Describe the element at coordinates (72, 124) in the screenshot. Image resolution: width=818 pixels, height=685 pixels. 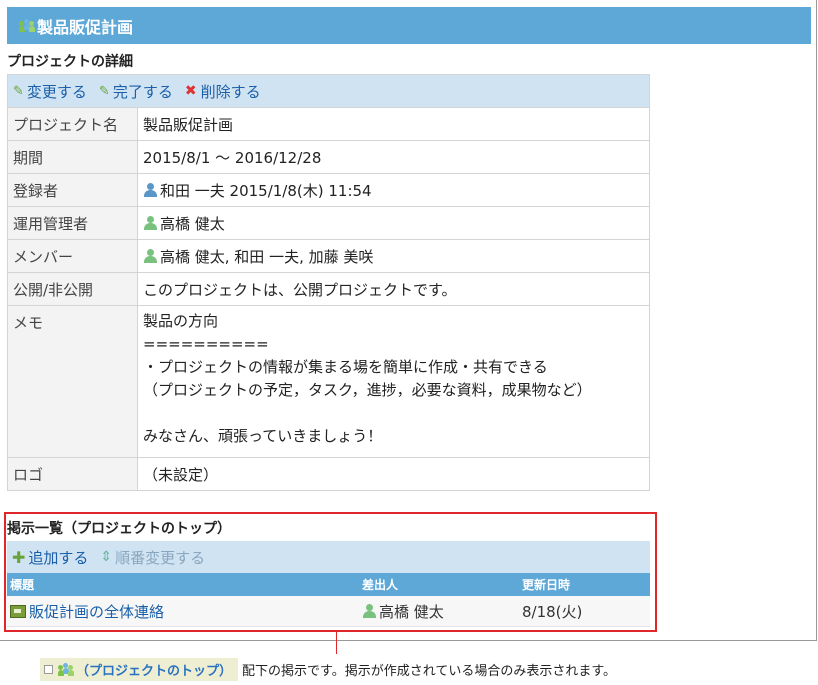
I see `project-name-label: プロジェクト名` at that location.